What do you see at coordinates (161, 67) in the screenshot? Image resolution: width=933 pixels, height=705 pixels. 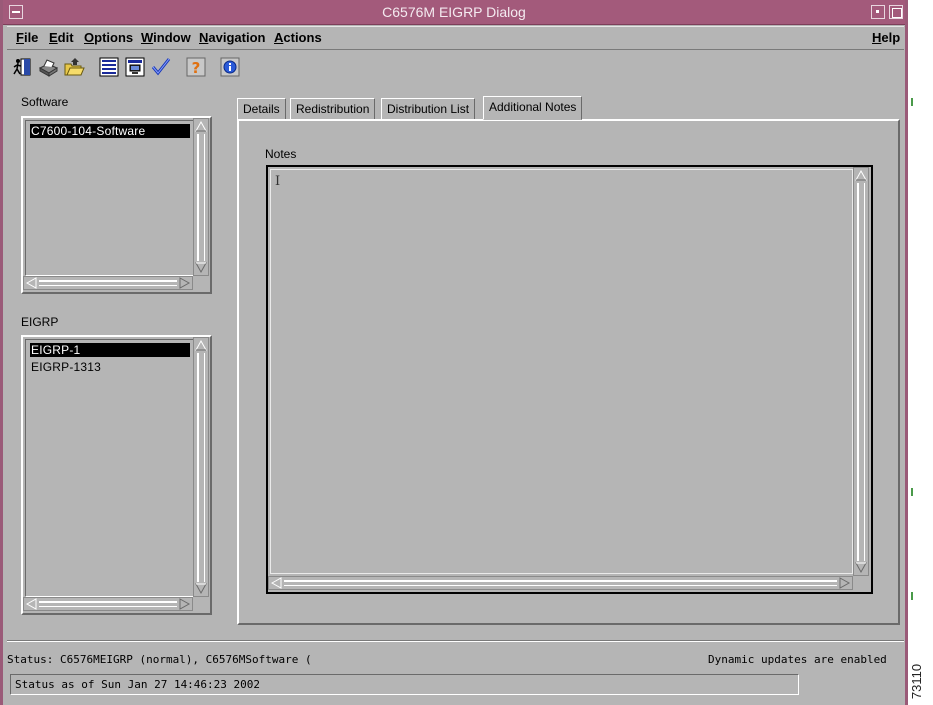 I see `checkmark-icon` at bounding box center [161, 67].